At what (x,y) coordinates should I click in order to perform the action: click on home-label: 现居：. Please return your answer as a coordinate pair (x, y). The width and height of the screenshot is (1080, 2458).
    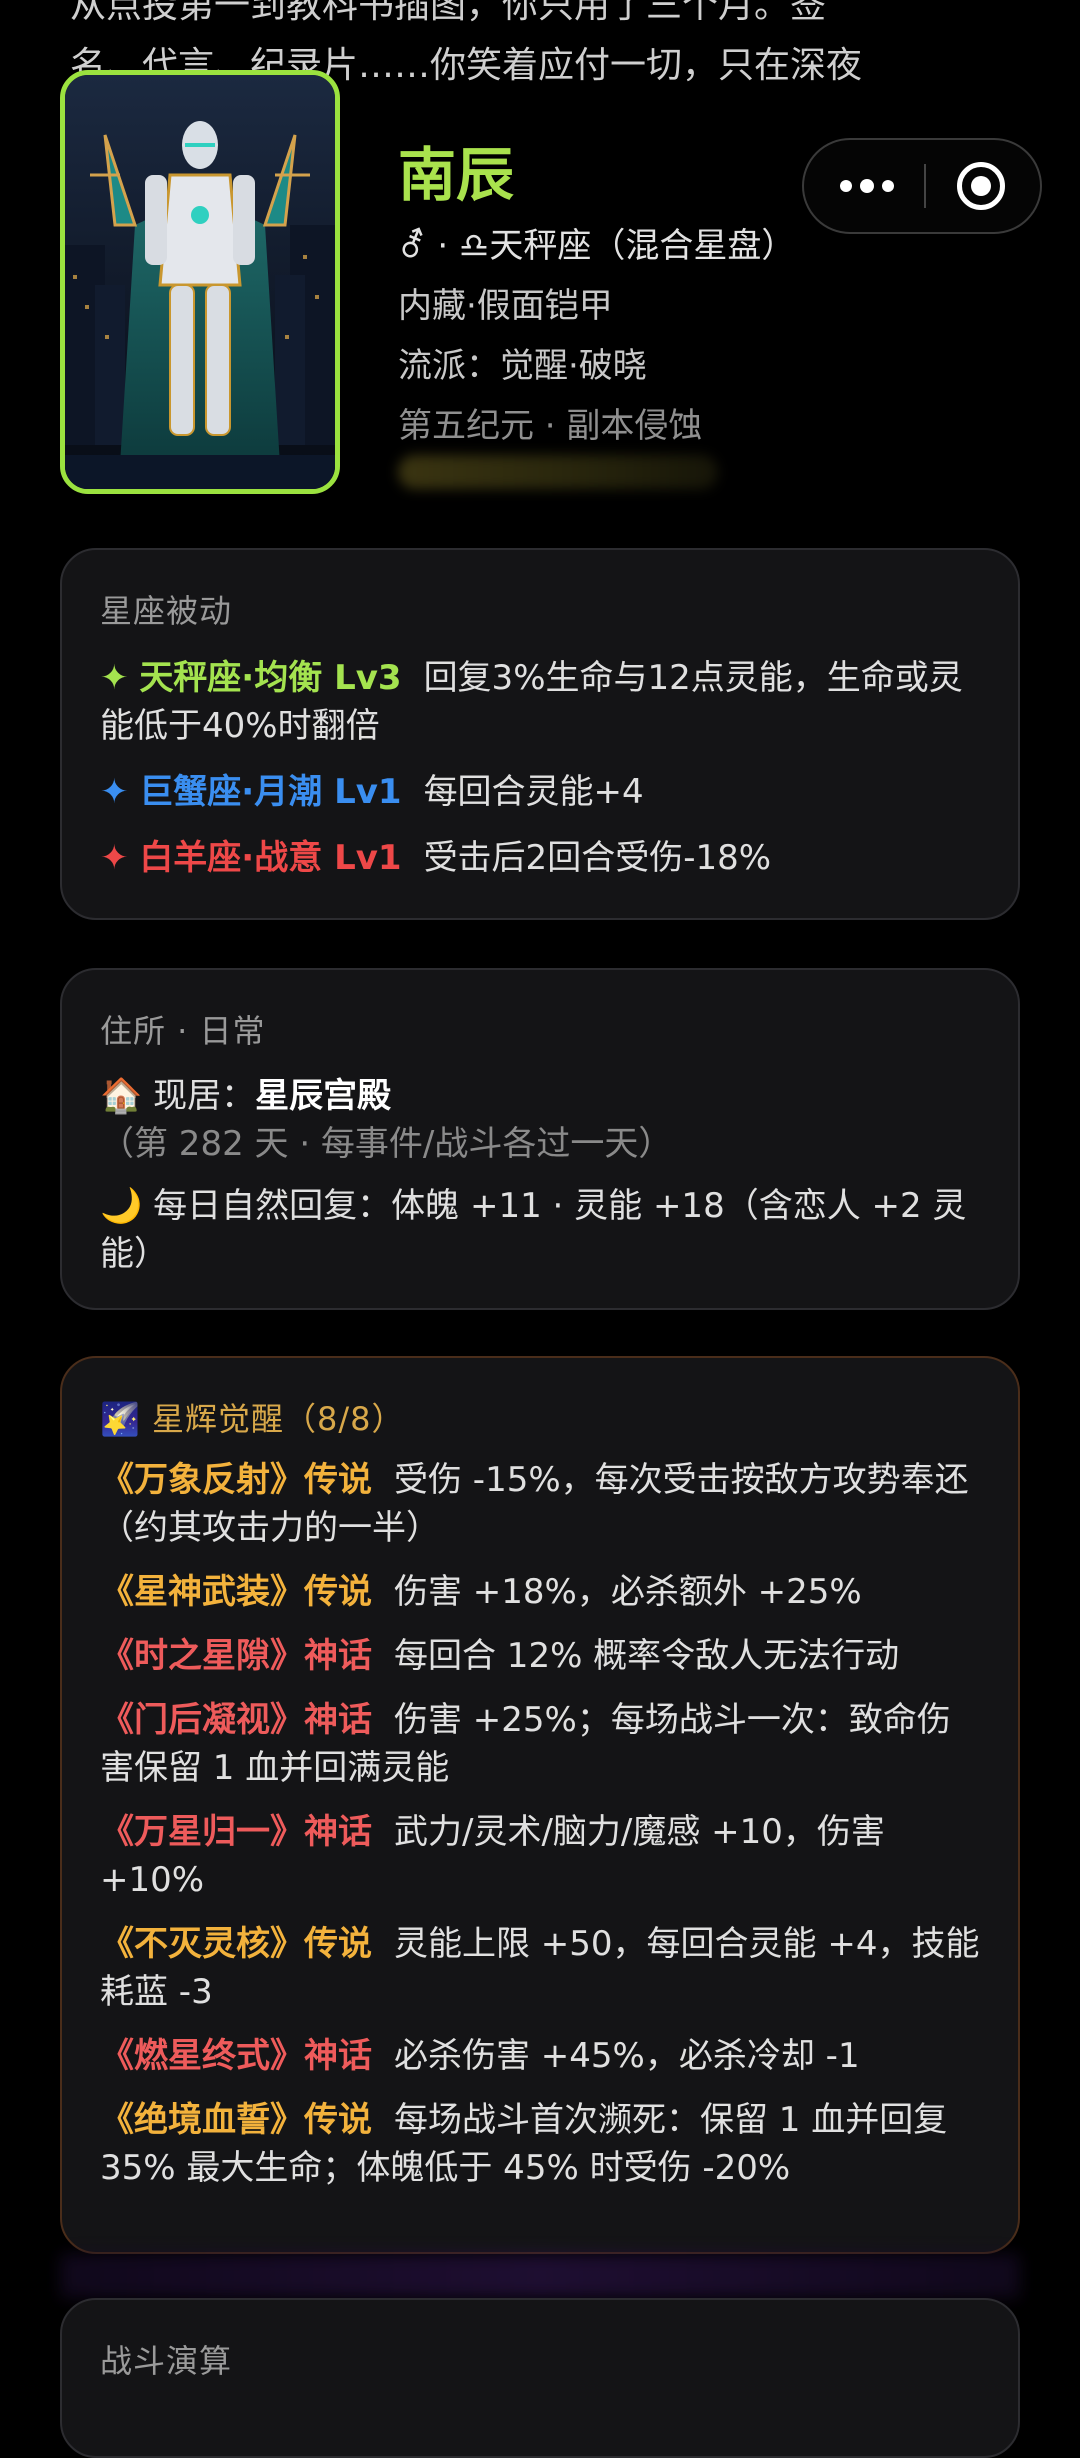
    Looking at the image, I should click on (204, 1096).